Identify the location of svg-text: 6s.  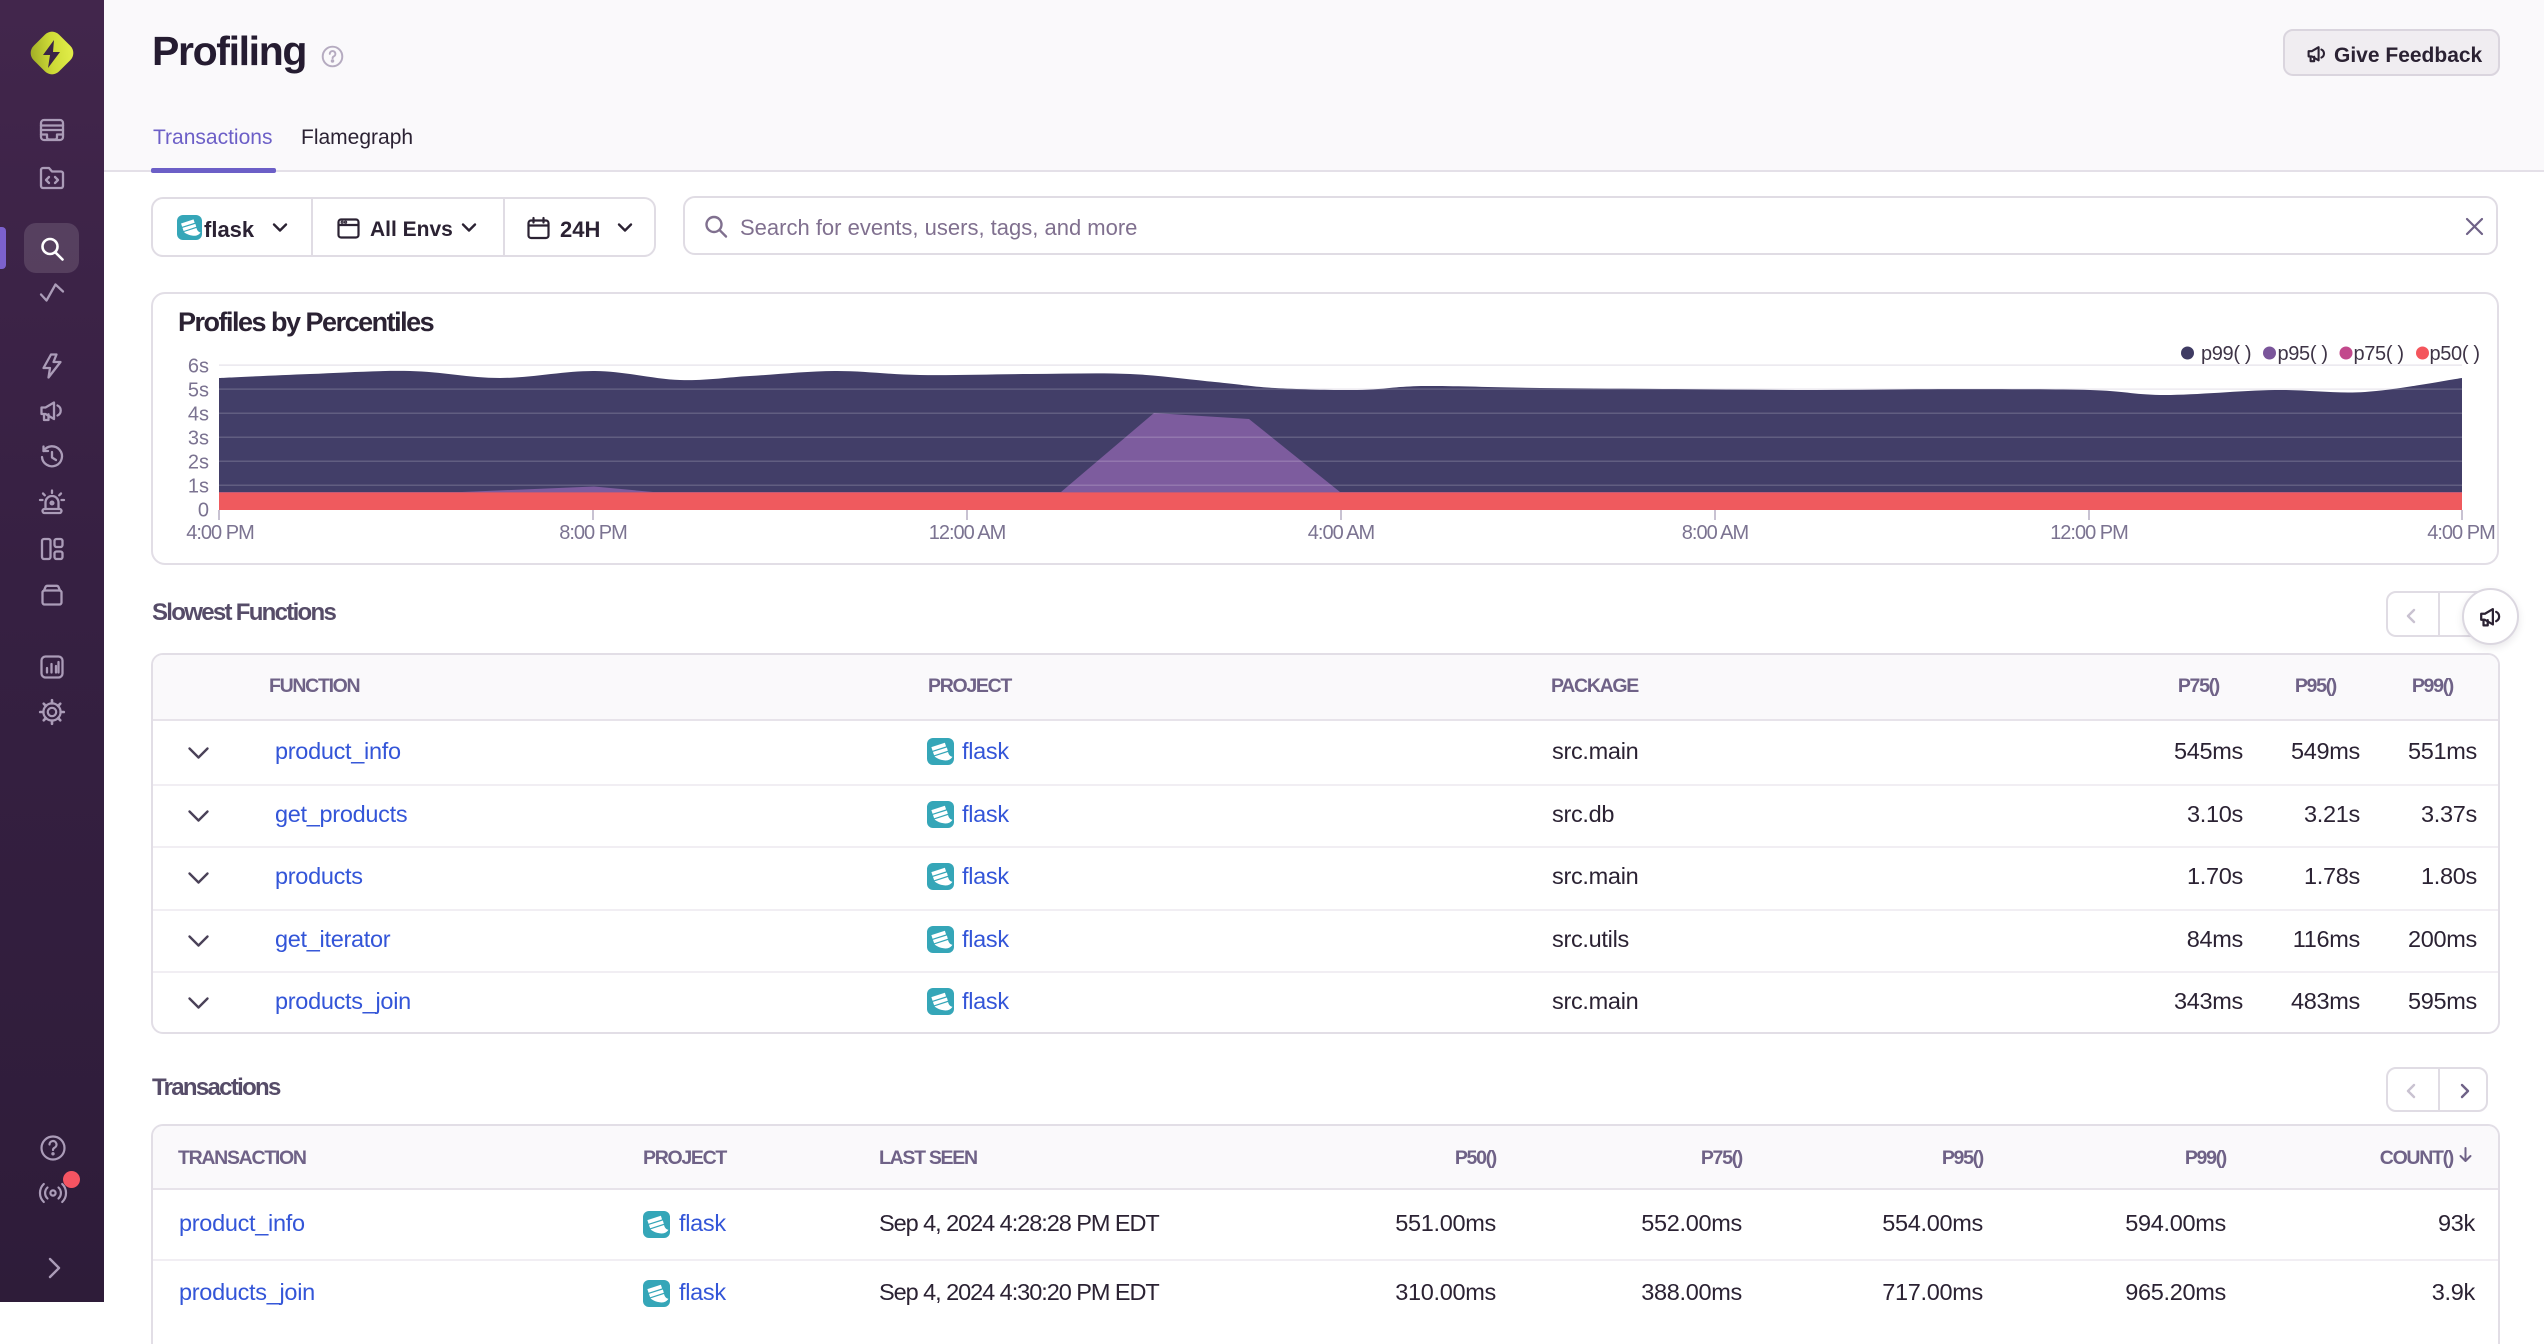
(198, 366).